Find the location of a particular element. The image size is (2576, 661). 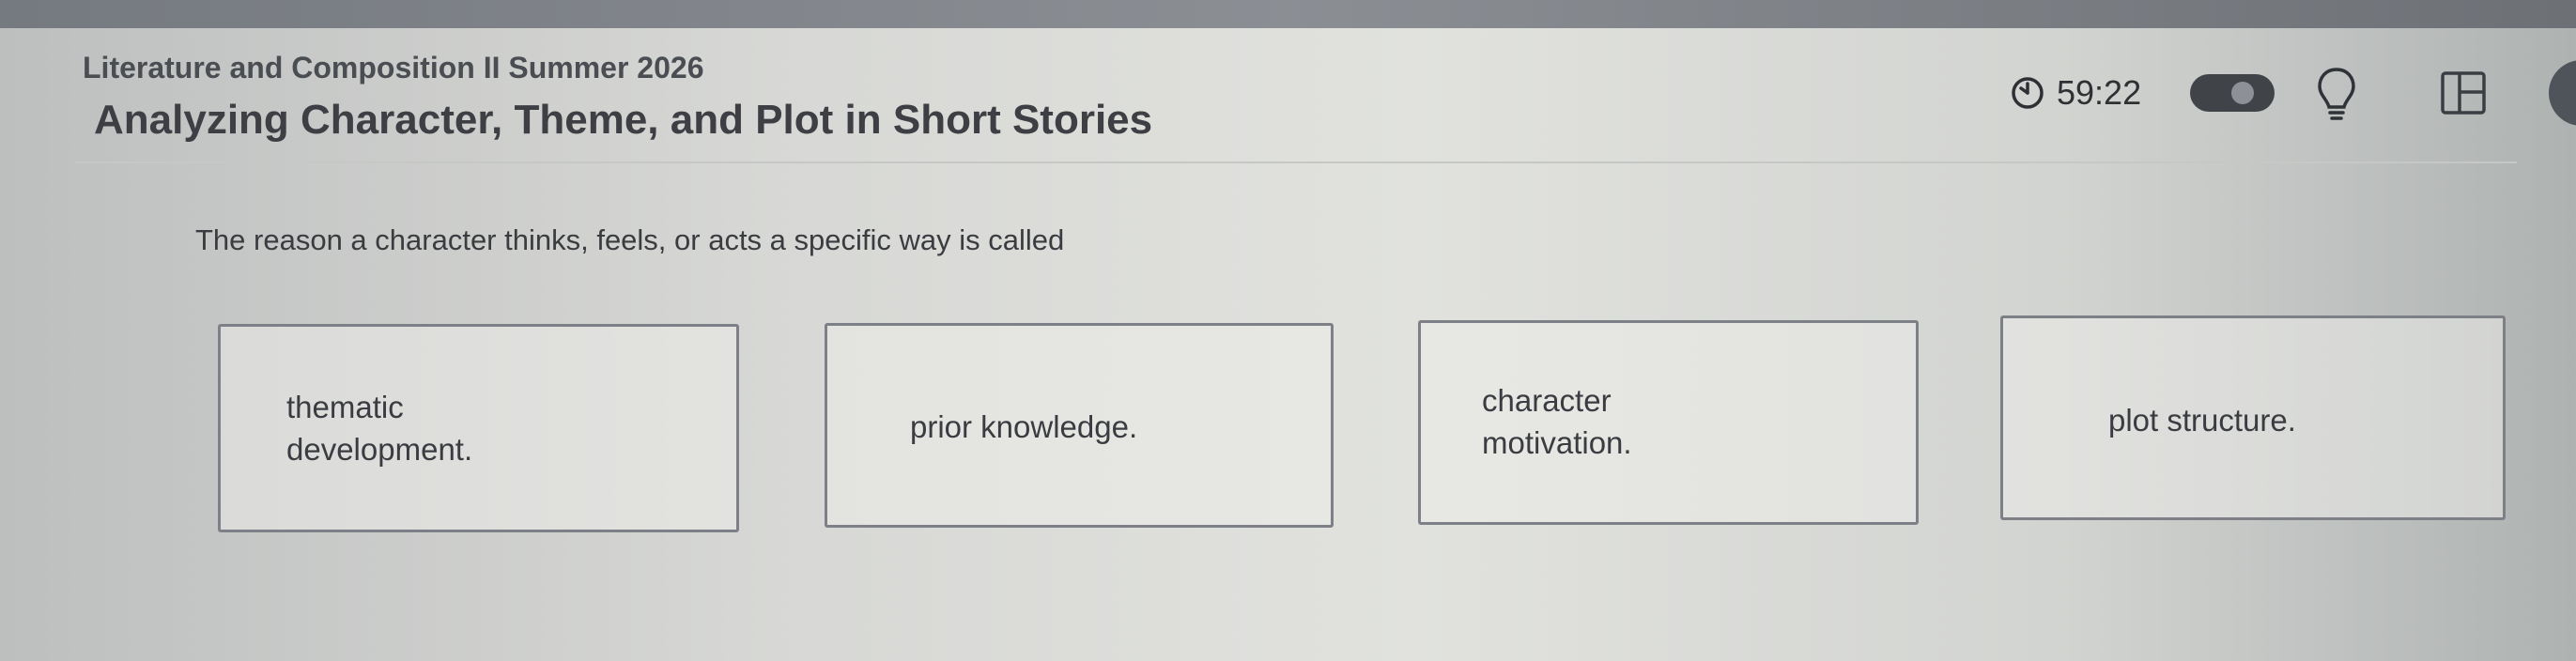

timer: 59:22 is located at coordinates (2075, 92).